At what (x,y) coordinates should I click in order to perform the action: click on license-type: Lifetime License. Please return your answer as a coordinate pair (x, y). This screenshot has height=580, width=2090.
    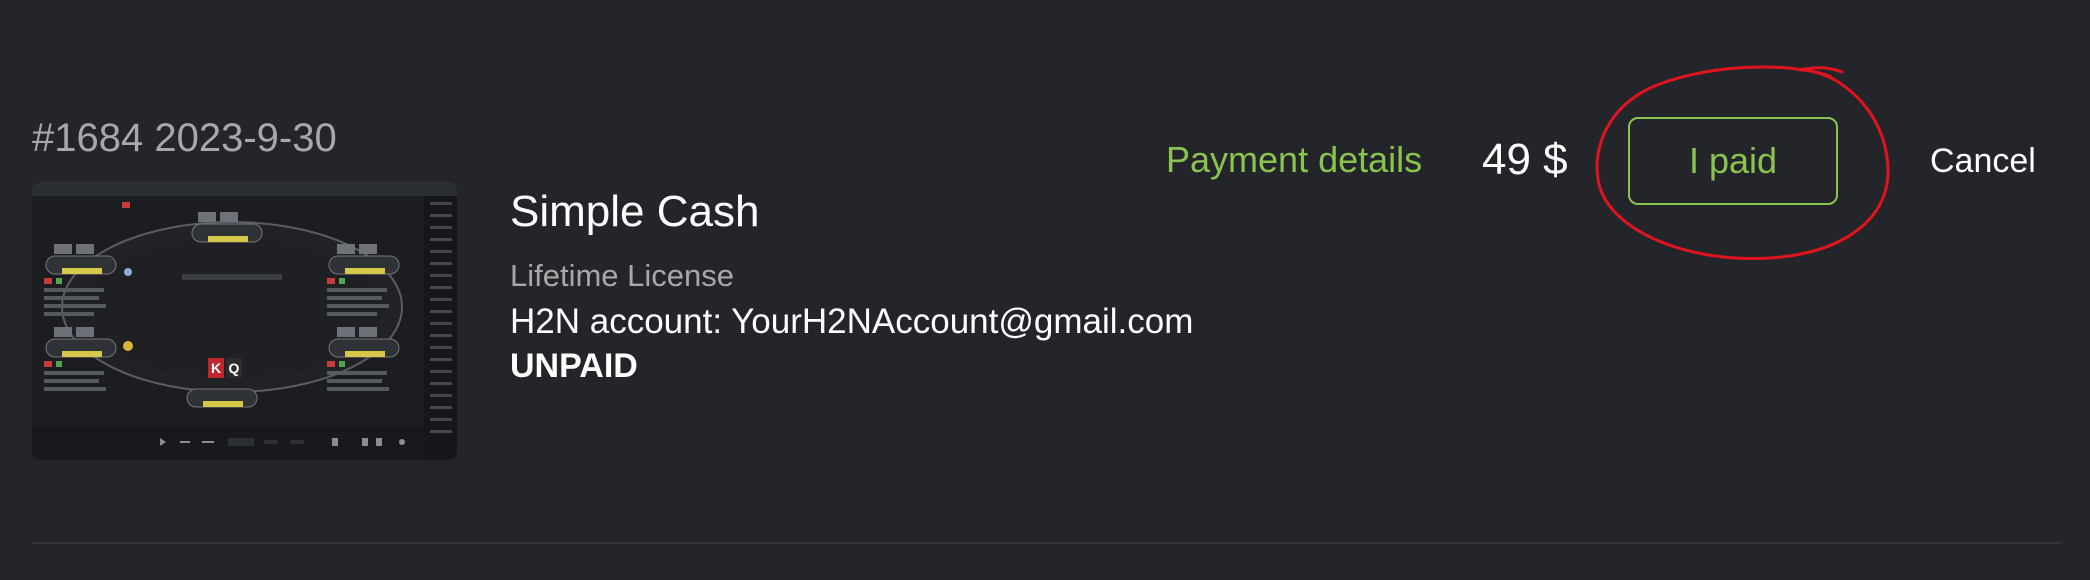
    Looking at the image, I should click on (622, 275).